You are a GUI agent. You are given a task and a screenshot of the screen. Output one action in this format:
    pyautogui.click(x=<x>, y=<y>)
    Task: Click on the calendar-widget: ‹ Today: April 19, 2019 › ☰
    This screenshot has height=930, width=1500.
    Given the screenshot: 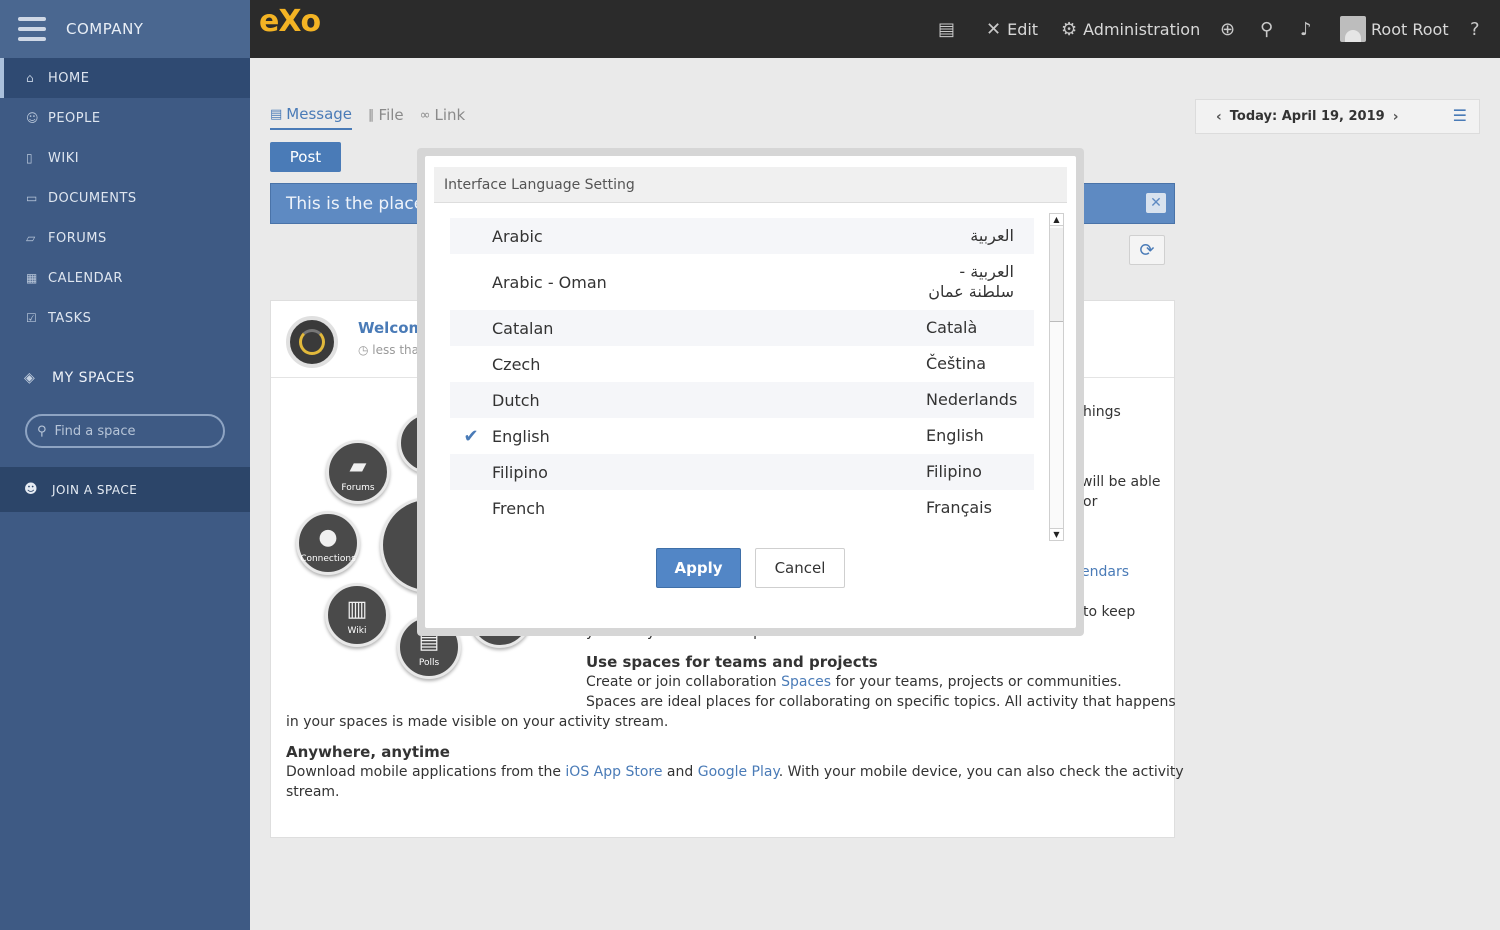 What is the action you would take?
    pyautogui.click(x=1337, y=116)
    